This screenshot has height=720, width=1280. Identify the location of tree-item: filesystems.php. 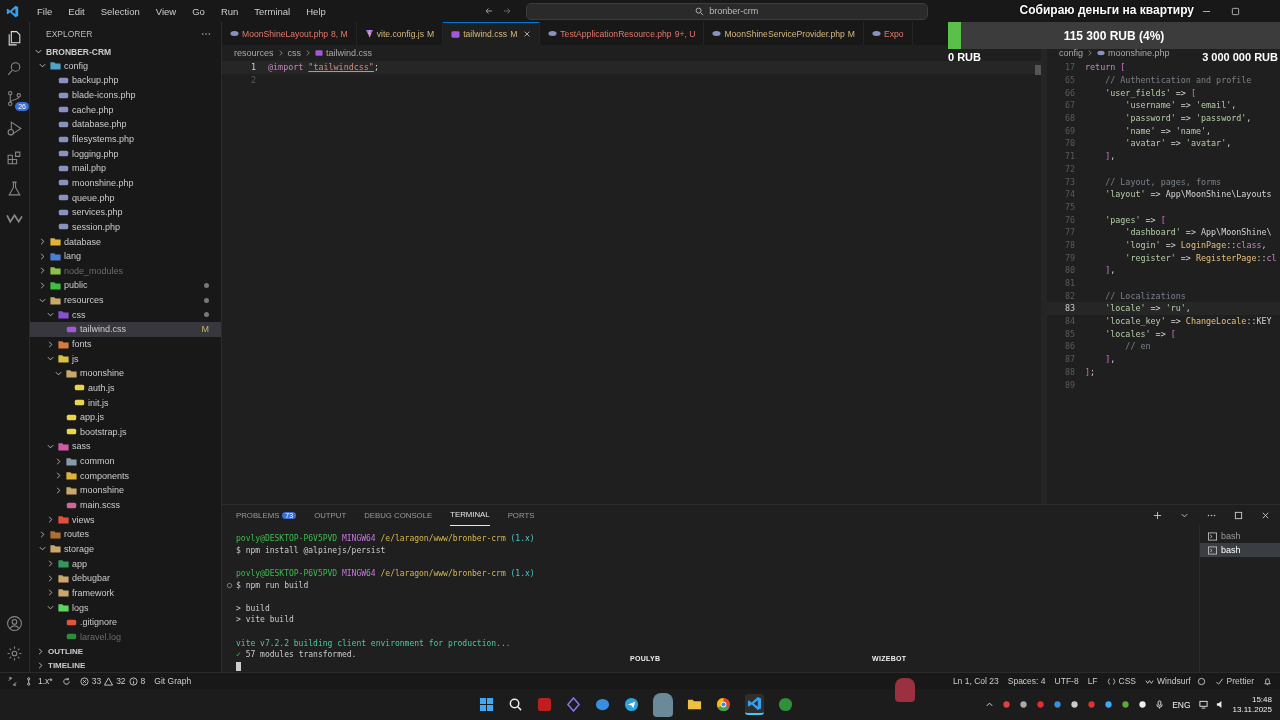
(125, 139).